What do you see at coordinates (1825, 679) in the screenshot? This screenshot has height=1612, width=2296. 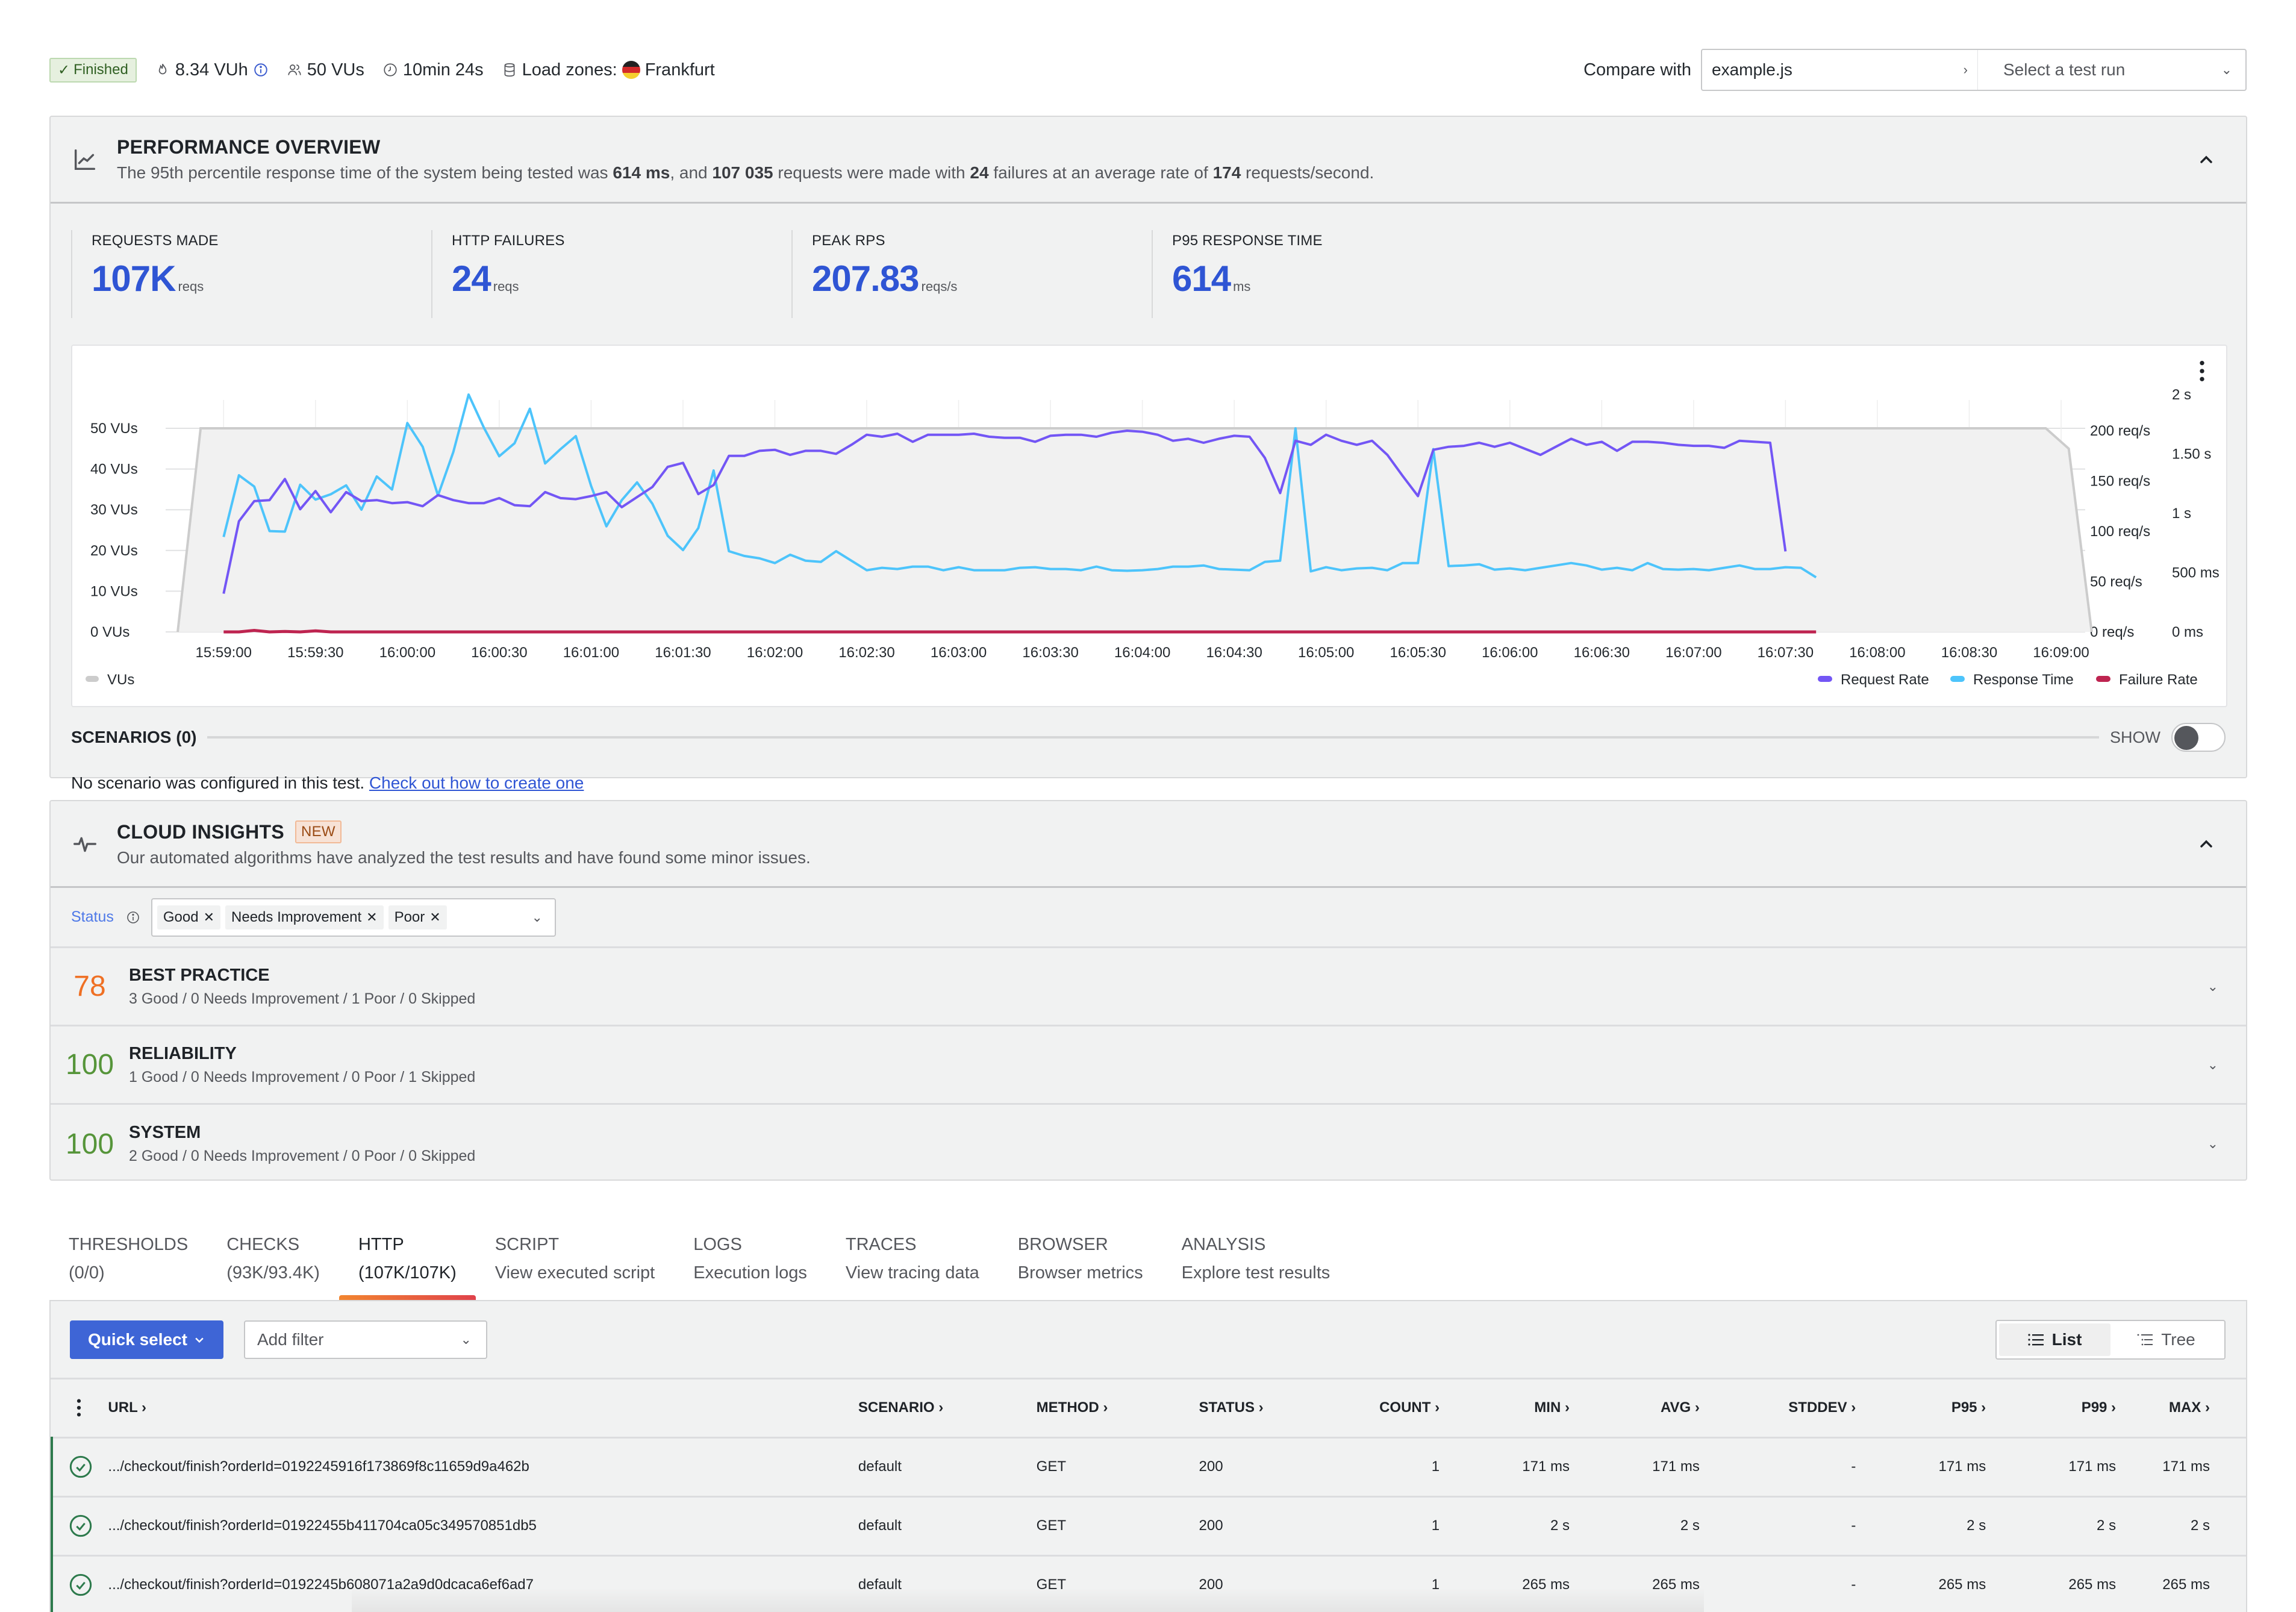 I see `legend-swatch-request-rate` at bounding box center [1825, 679].